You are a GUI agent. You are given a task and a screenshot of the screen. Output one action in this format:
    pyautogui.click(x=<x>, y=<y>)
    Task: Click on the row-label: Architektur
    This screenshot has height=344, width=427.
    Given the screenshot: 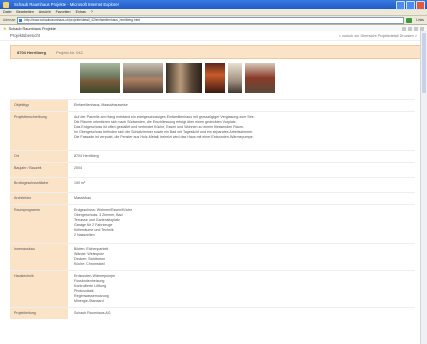 What is the action you would take?
    pyautogui.click(x=39, y=198)
    